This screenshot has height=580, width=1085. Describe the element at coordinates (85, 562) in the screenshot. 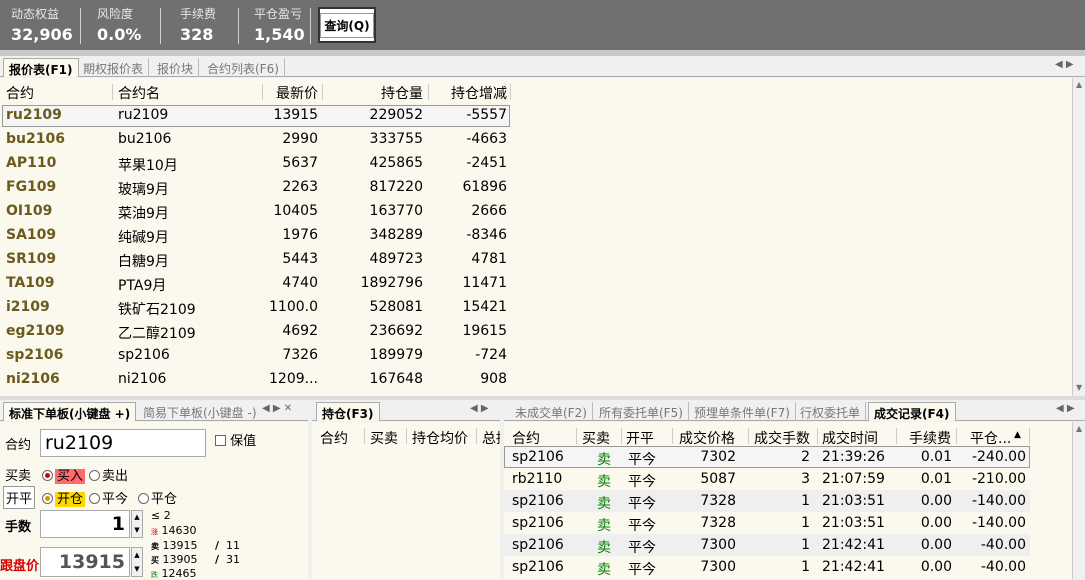

I see `price-input: 13915` at that location.